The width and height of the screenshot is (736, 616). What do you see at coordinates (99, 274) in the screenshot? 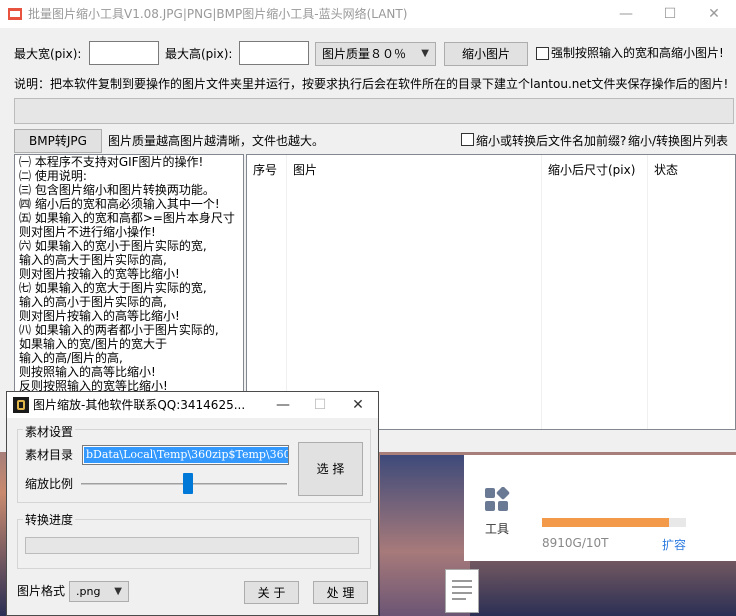
I see `help-line: 则对图片按输入的宽等比缩小!` at bounding box center [99, 274].